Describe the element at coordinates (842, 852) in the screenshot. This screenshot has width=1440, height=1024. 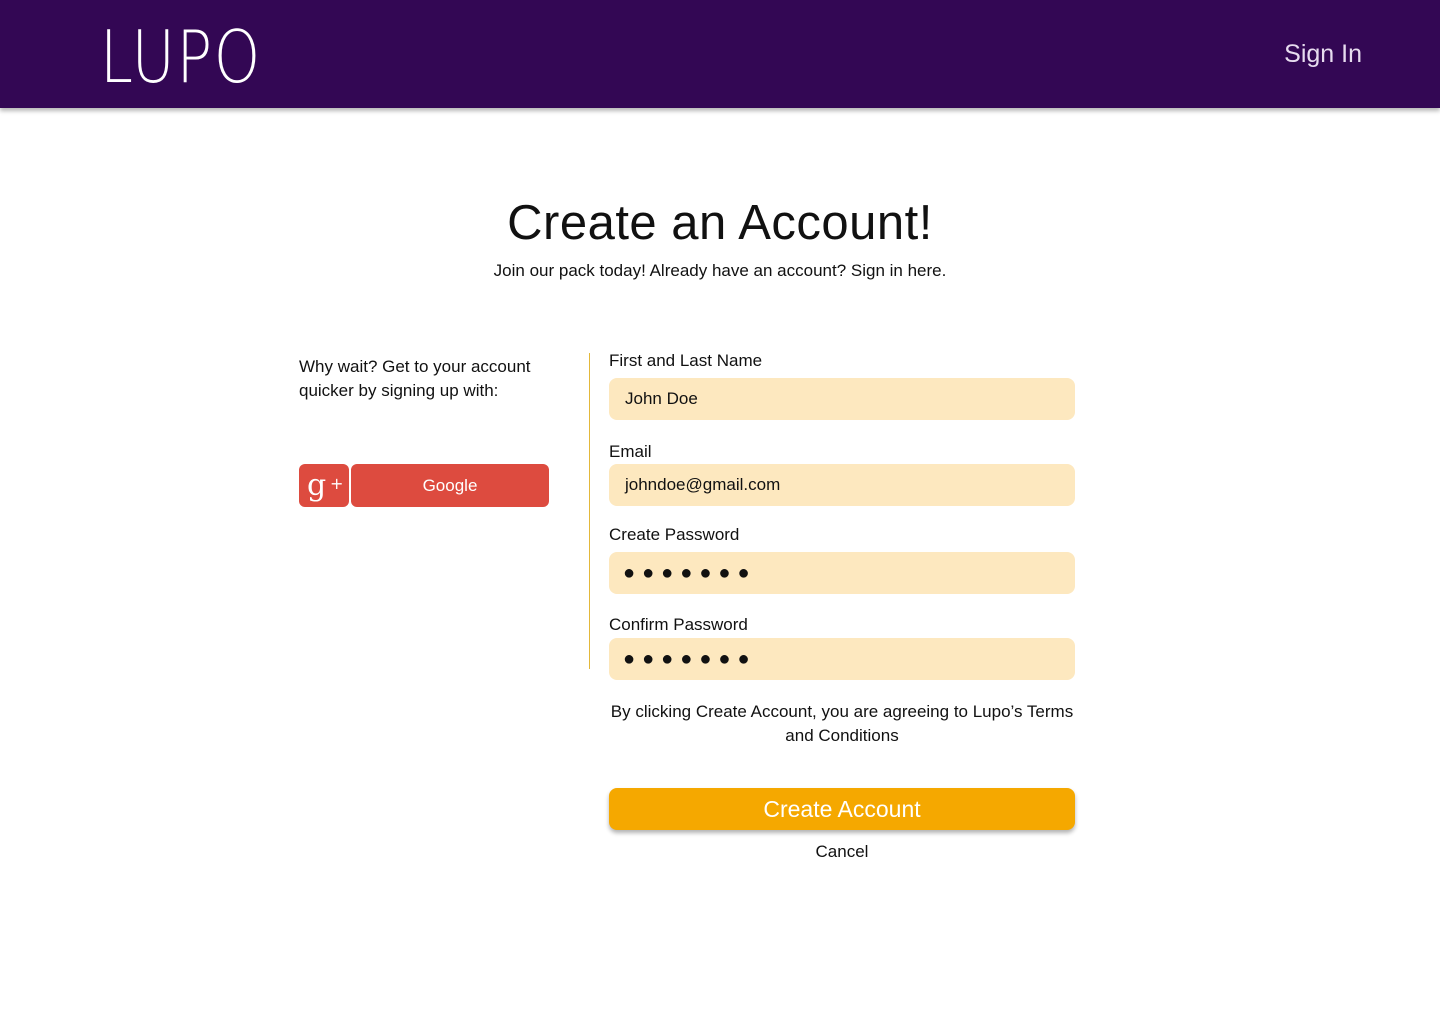
I see `cancel-link: Cancel` at that location.